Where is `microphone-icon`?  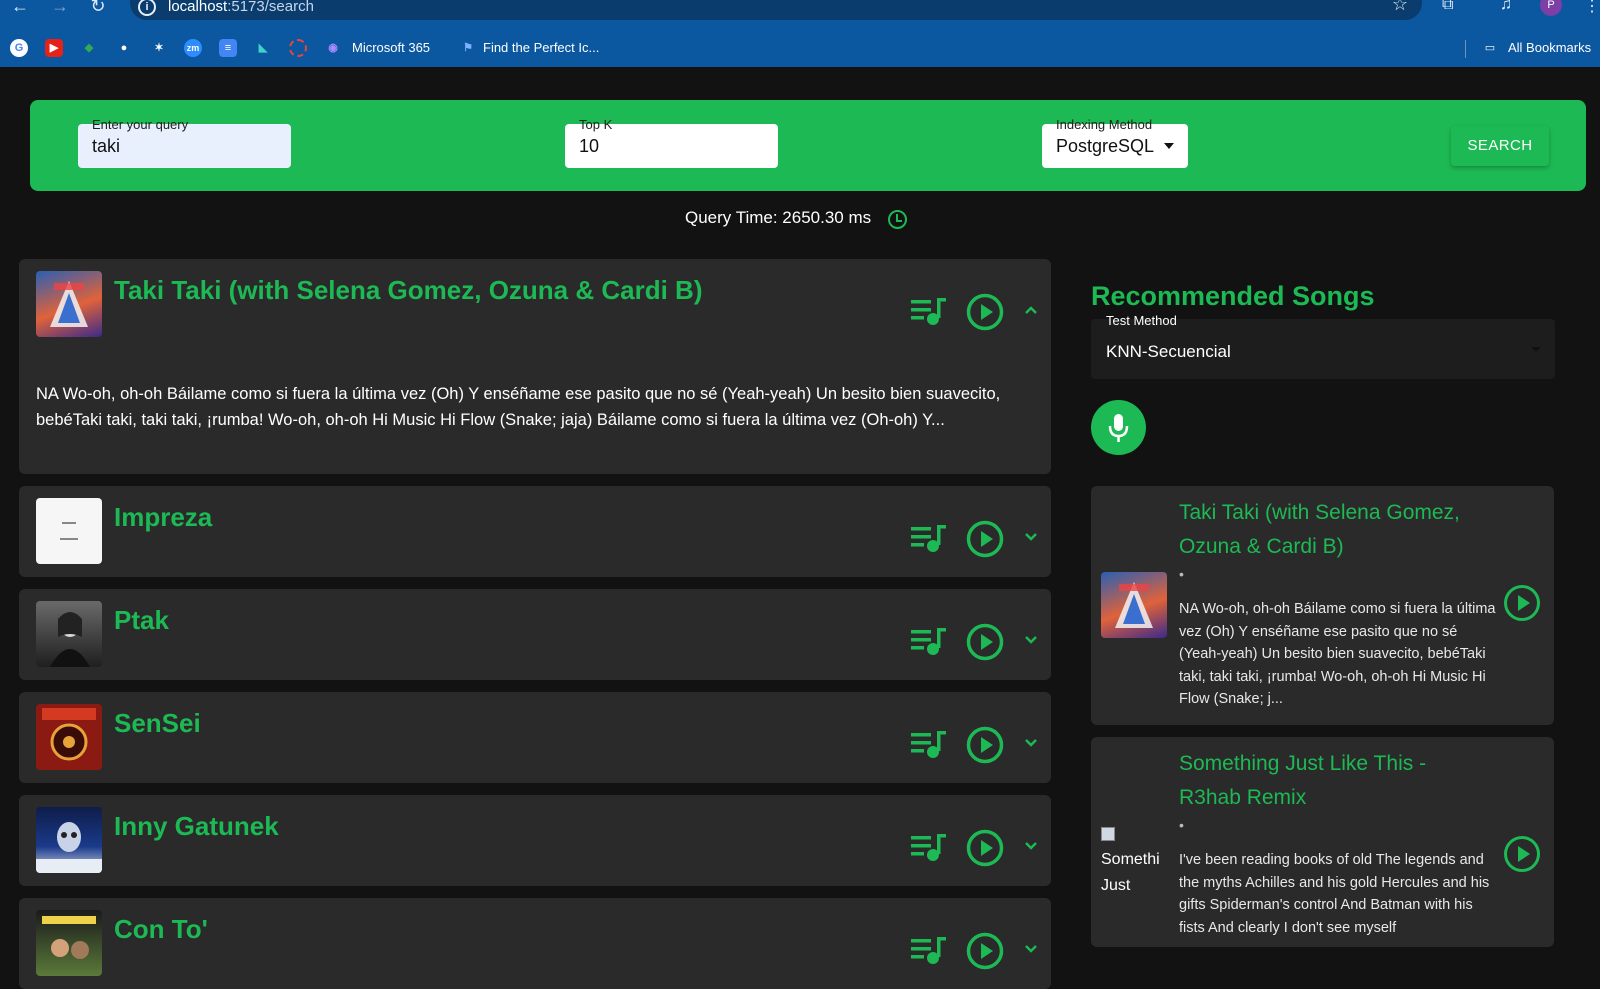
microphone-icon is located at coordinates (1118, 428).